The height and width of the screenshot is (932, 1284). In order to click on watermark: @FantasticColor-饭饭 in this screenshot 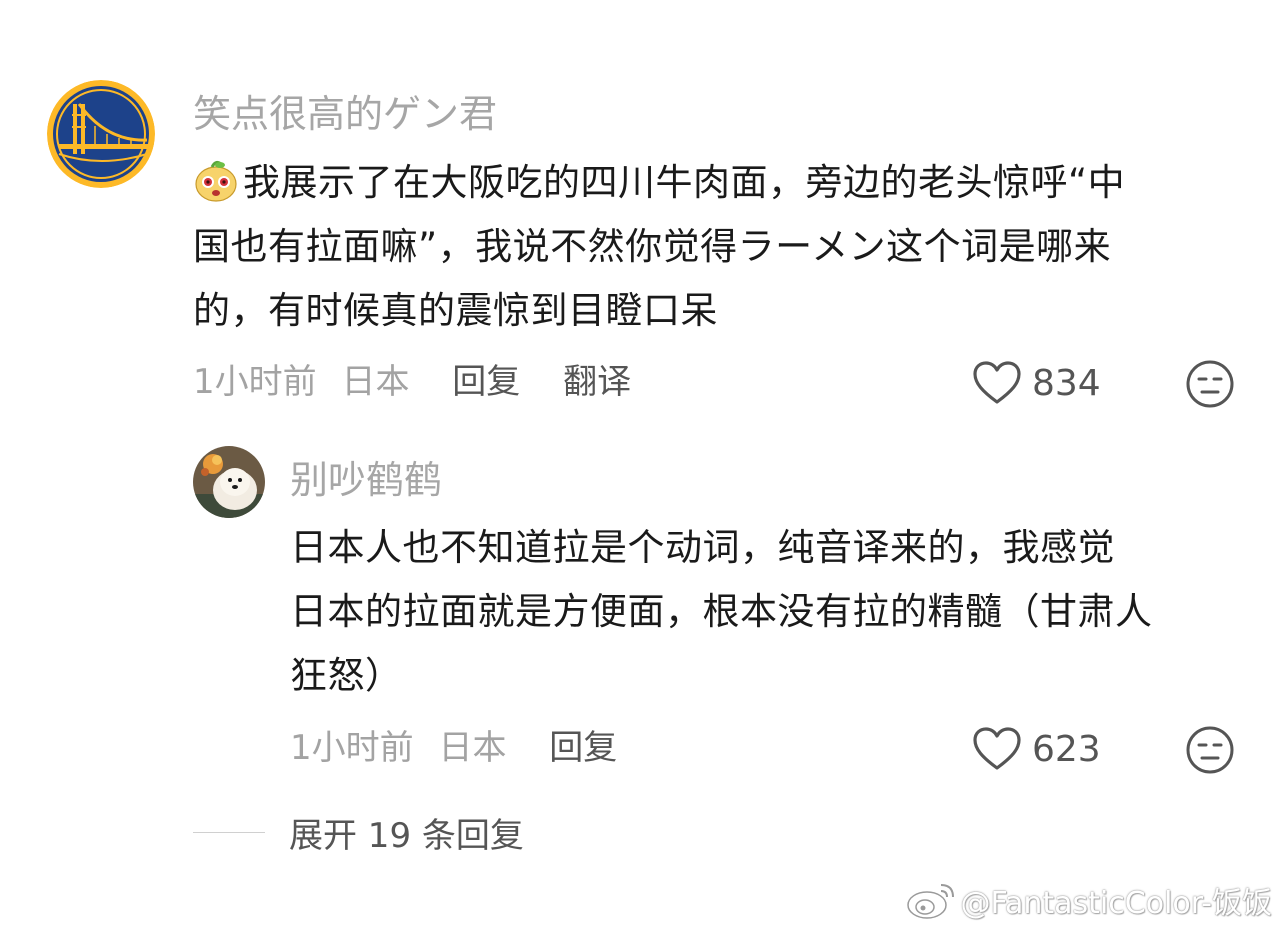, I will do `click(1089, 900)`.